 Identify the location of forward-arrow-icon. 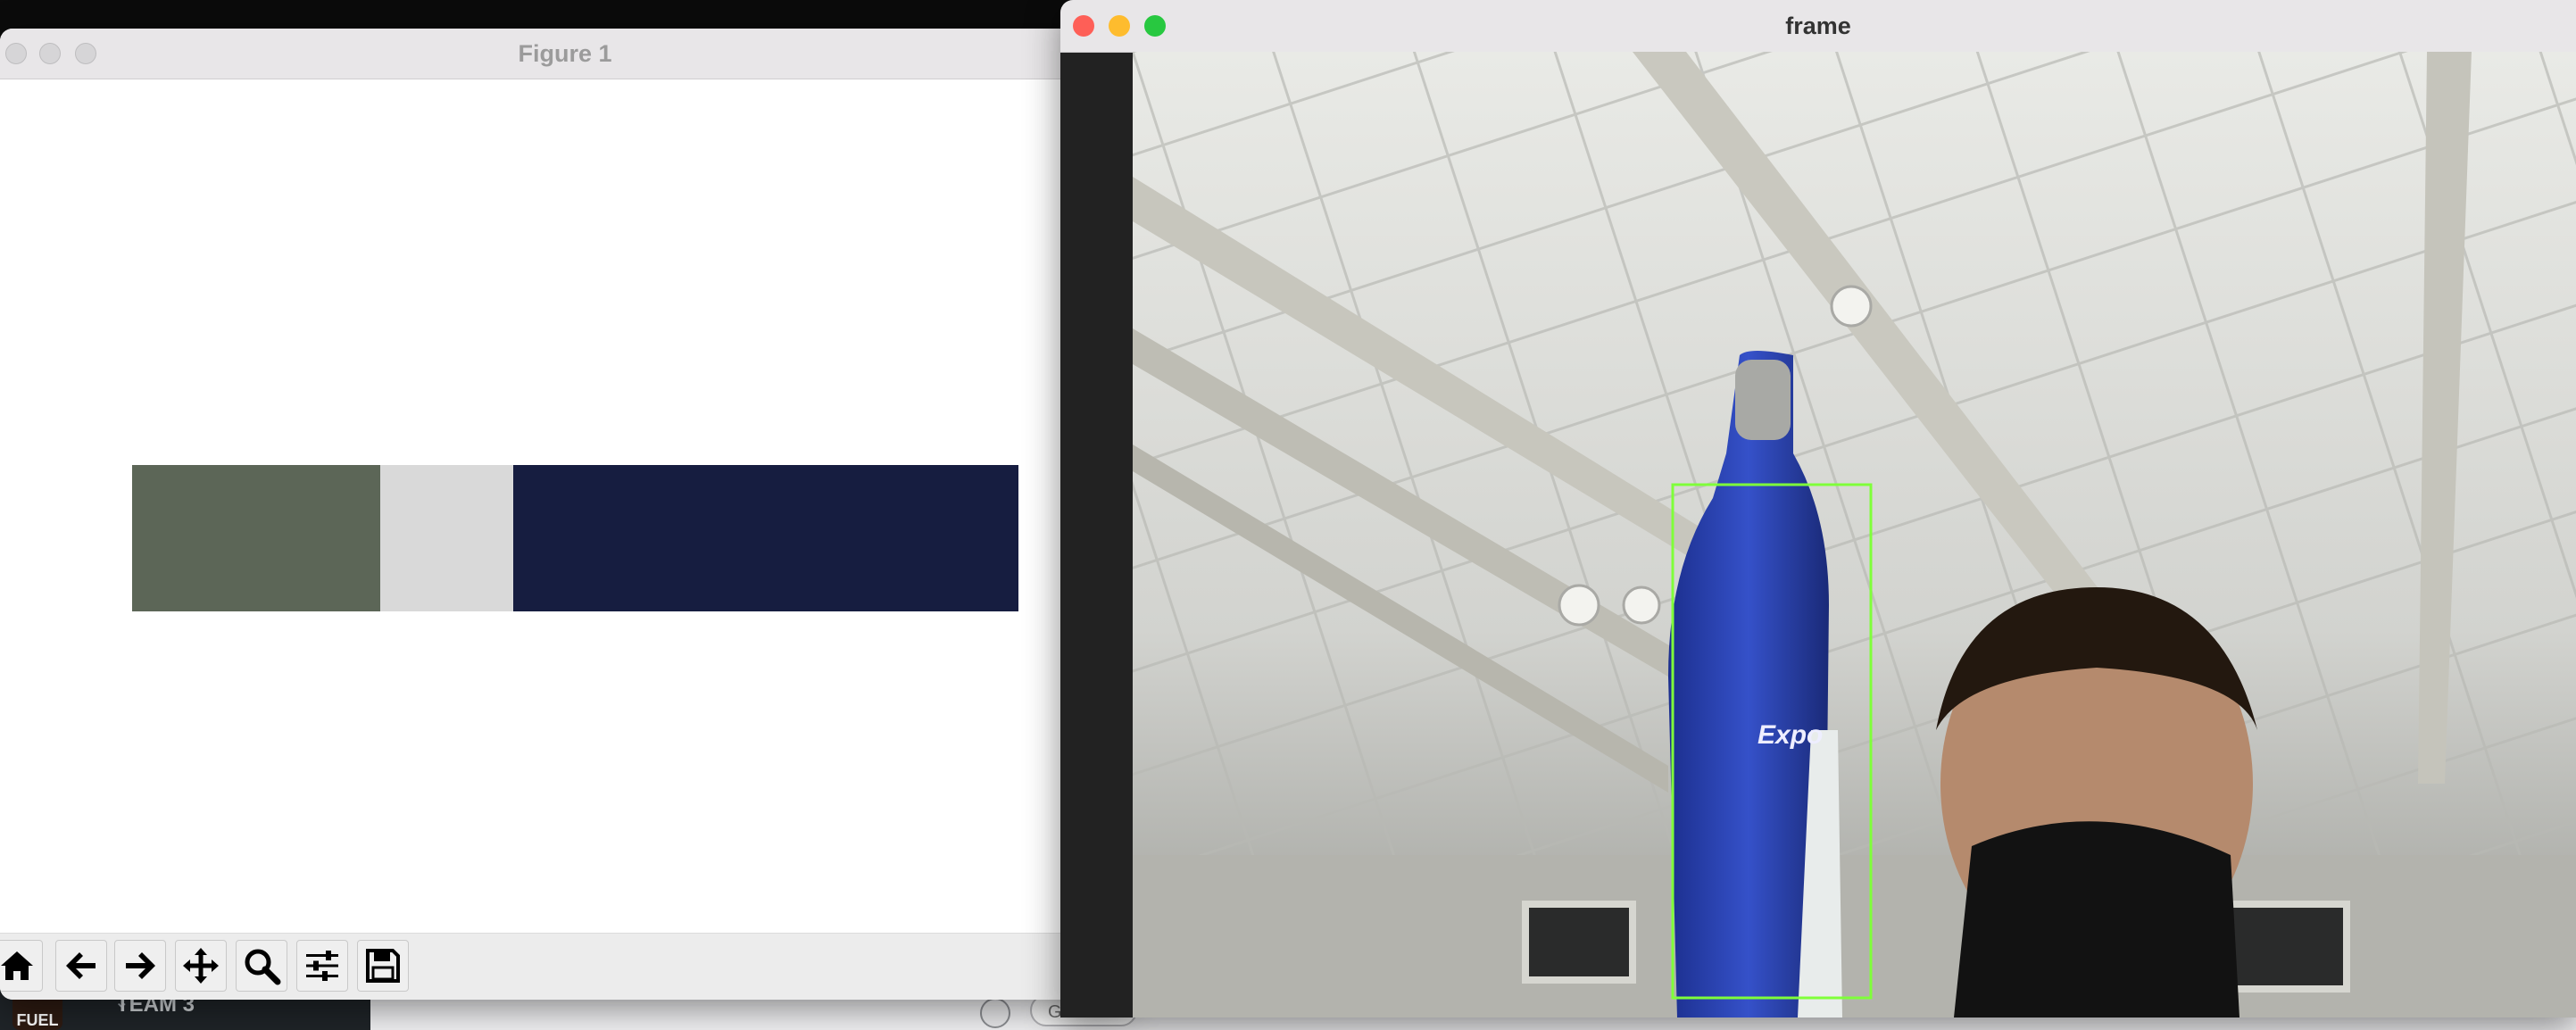
(141, 965).